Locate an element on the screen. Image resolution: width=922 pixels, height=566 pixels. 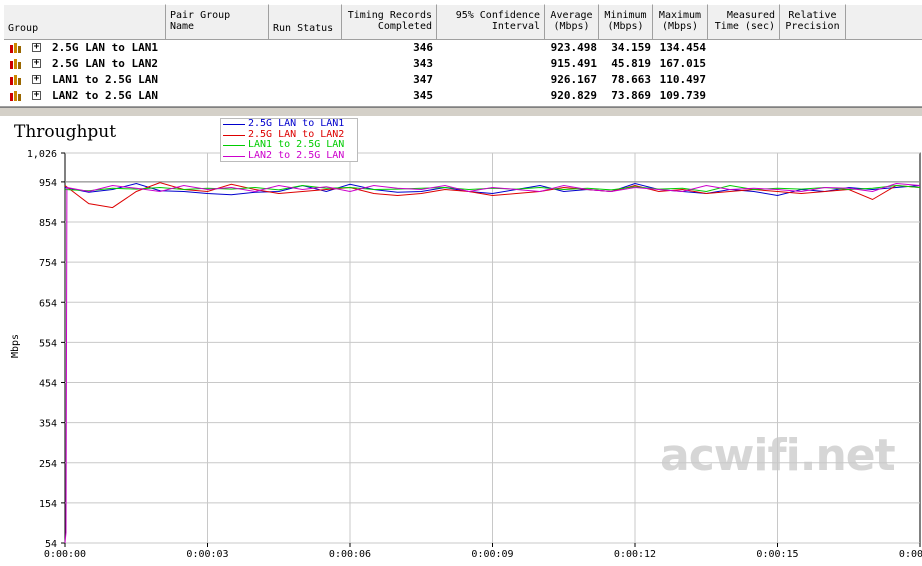
col-header-relative-precision: Relative Precision is located at coordinates (813, 22).